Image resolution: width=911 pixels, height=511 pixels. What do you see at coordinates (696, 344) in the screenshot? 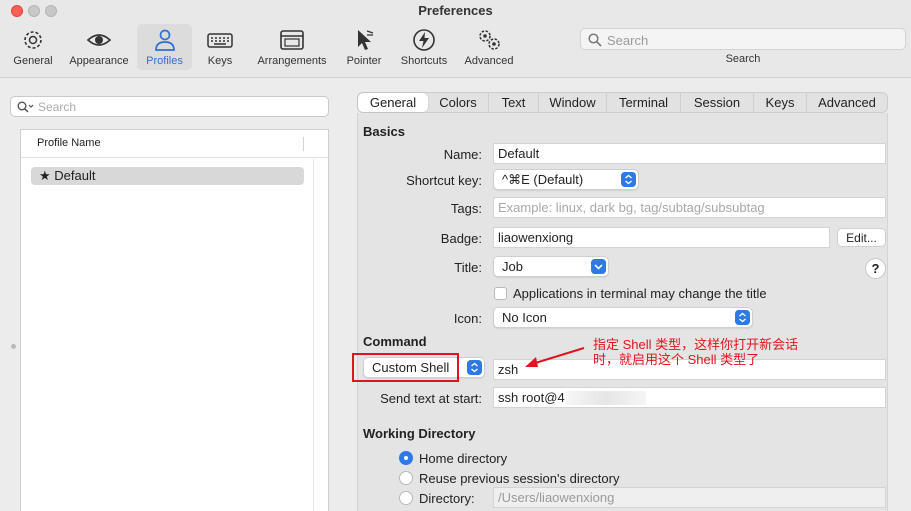
I see `annotation-line-1: 指定 Shell 类型，这样你打开新会话` at bounding box center [696, 344].